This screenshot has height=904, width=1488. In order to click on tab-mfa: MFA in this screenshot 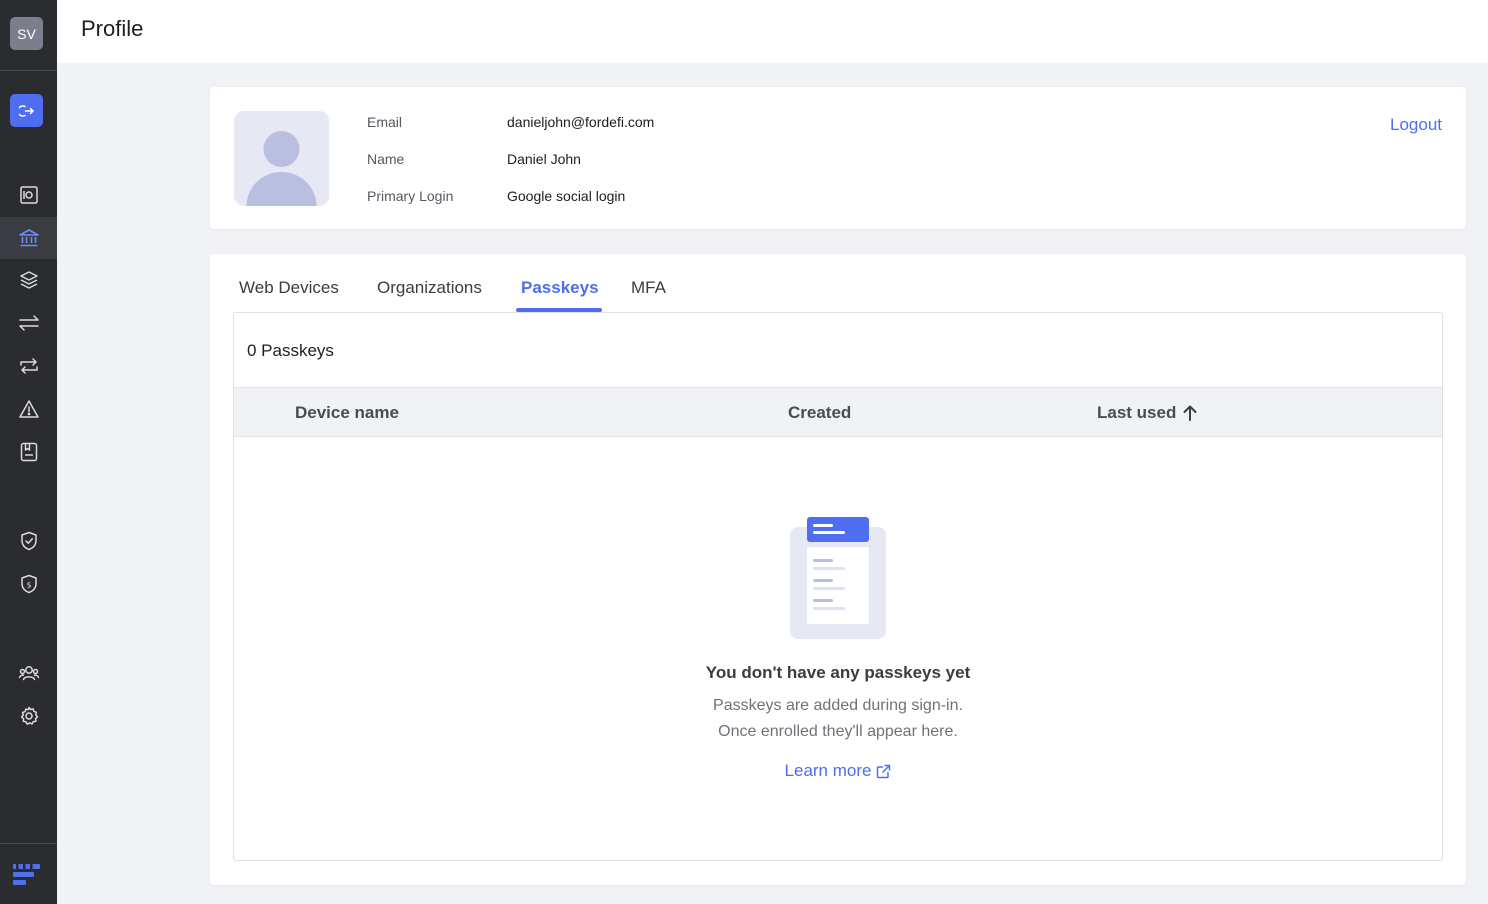, I will do `click(648, 288)`.